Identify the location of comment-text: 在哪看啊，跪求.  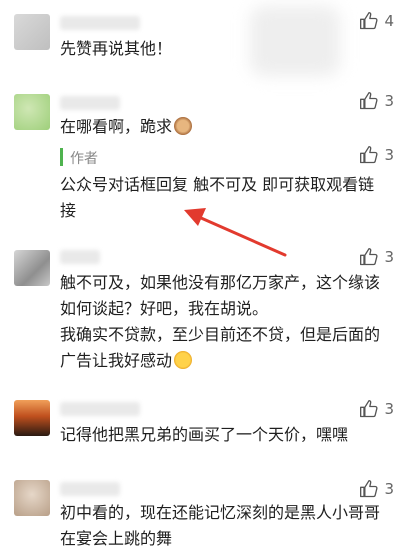
(225, 127).